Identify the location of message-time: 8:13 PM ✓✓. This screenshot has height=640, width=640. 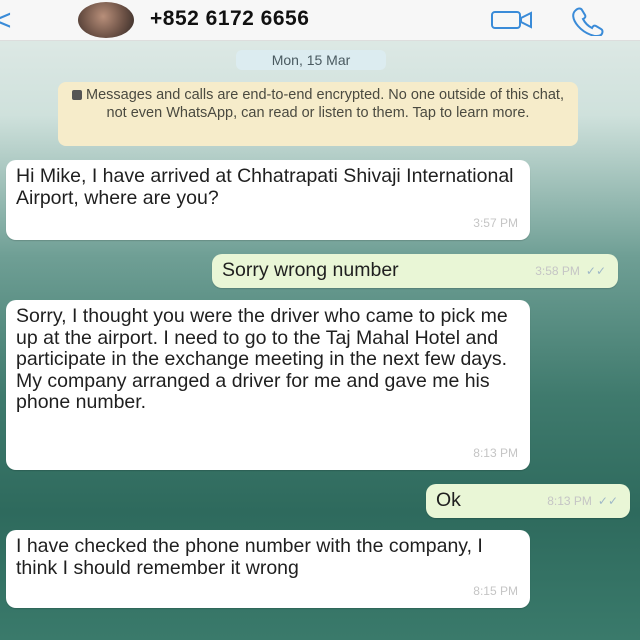
(582, 500).